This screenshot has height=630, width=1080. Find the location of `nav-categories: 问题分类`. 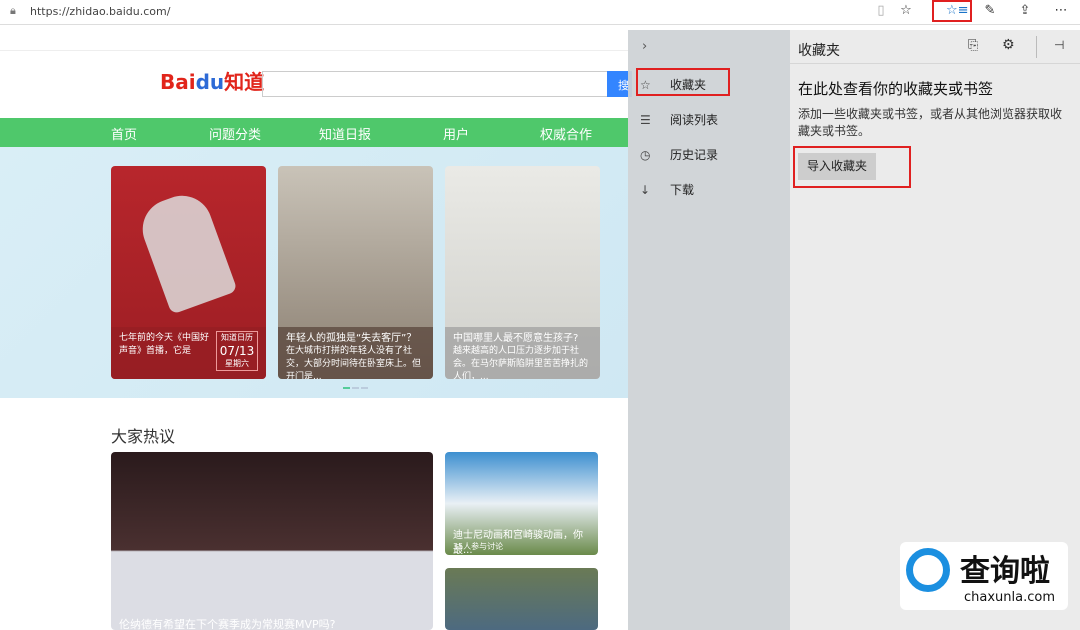

nav-categories: 问题分类 is located at coordinates (235, 133).